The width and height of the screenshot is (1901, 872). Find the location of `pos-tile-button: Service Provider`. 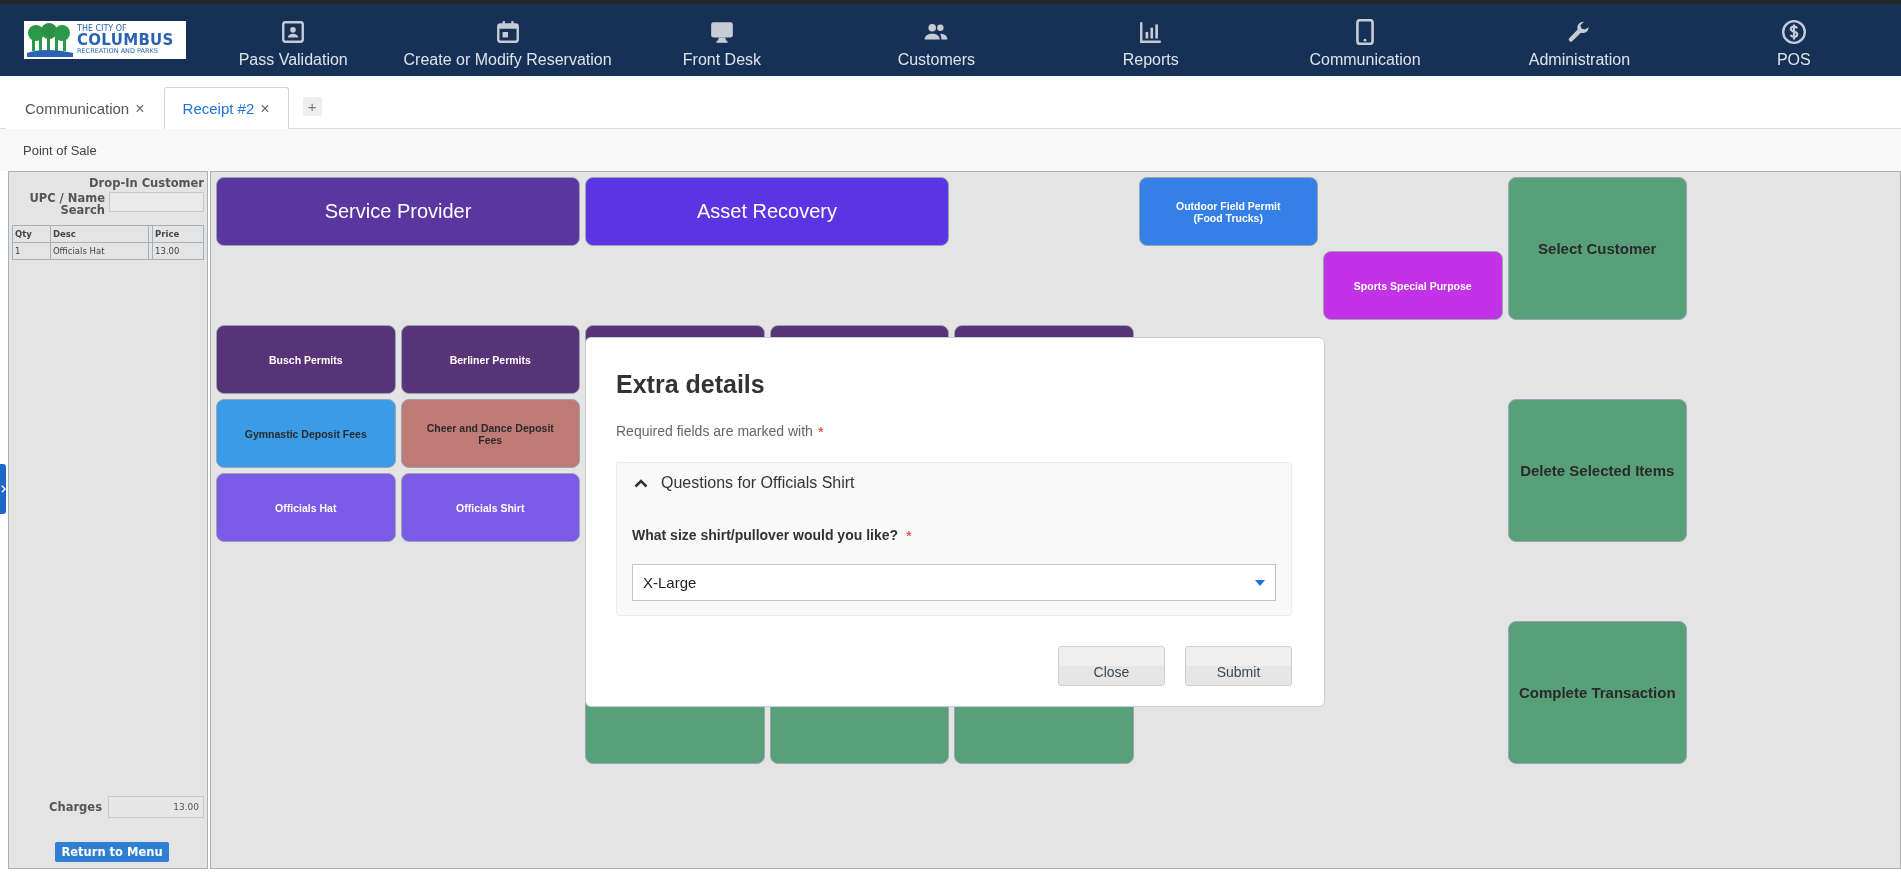

pos-tile-button: Service Provider is located at coordinates (398, 211).